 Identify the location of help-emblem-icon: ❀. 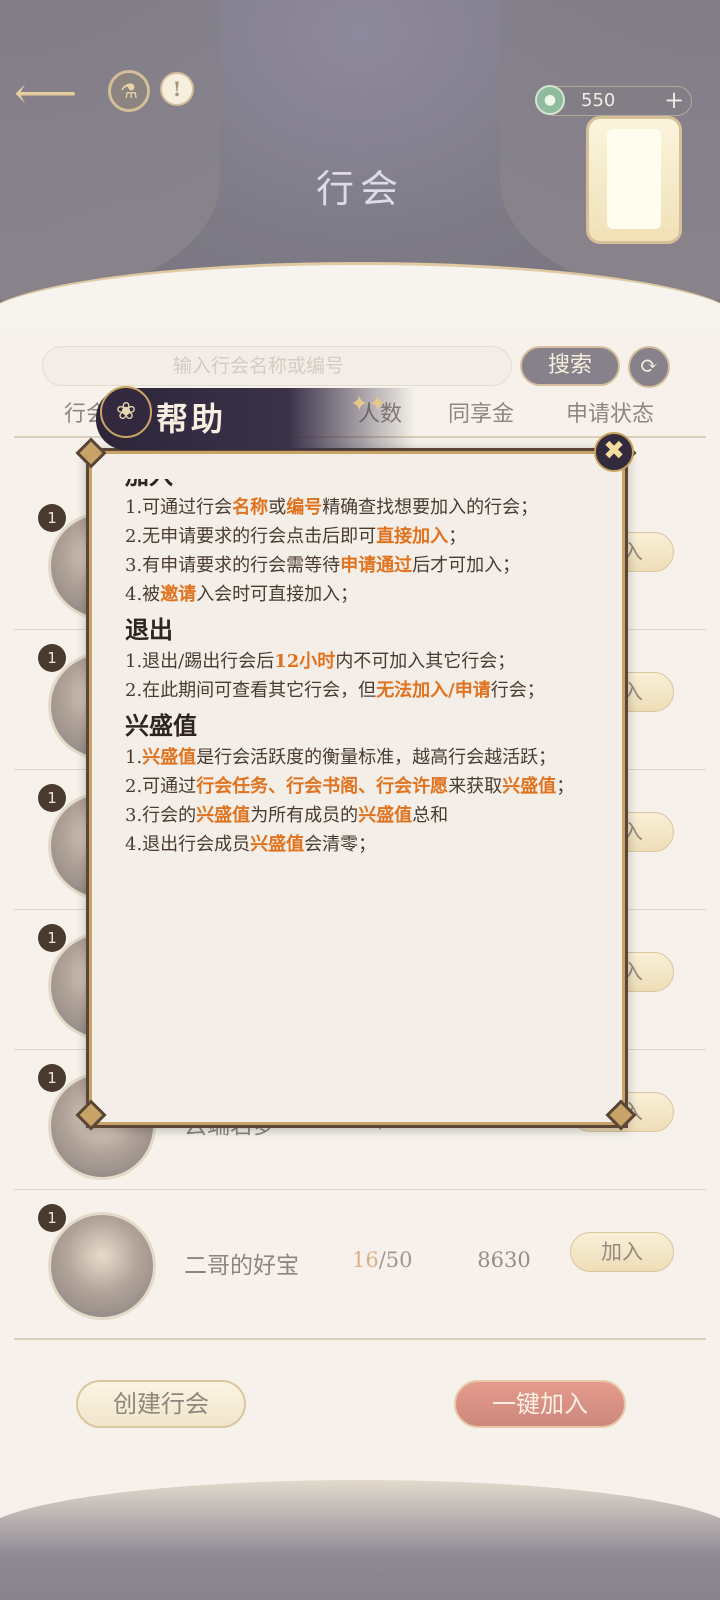
(126, 412).